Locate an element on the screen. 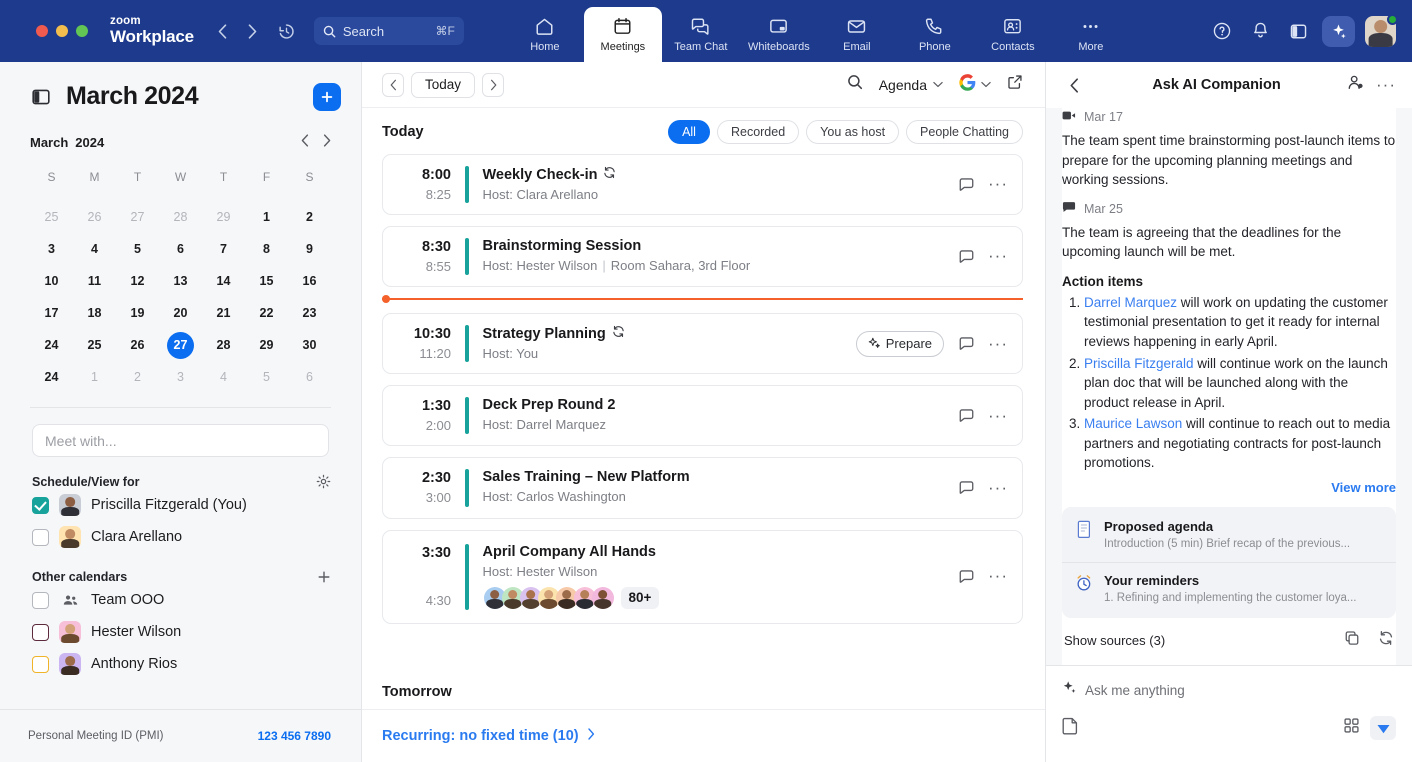 The width and height of the screenshot is (1412, 762). calendar-day-cell: 10 is located at coordinates (51, 281).